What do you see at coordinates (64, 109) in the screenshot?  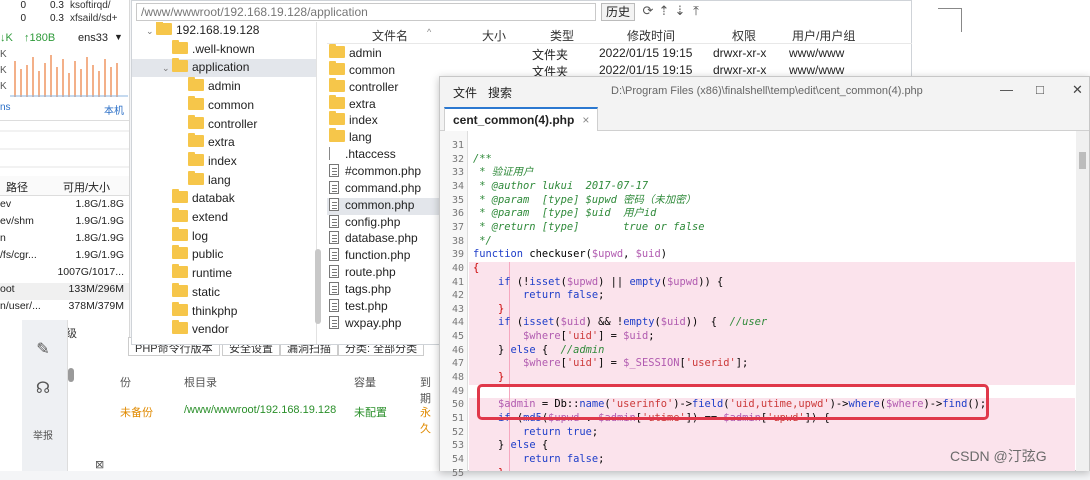 I see `monitor-tabs: ns 本机` at bounding box center [64, 109].